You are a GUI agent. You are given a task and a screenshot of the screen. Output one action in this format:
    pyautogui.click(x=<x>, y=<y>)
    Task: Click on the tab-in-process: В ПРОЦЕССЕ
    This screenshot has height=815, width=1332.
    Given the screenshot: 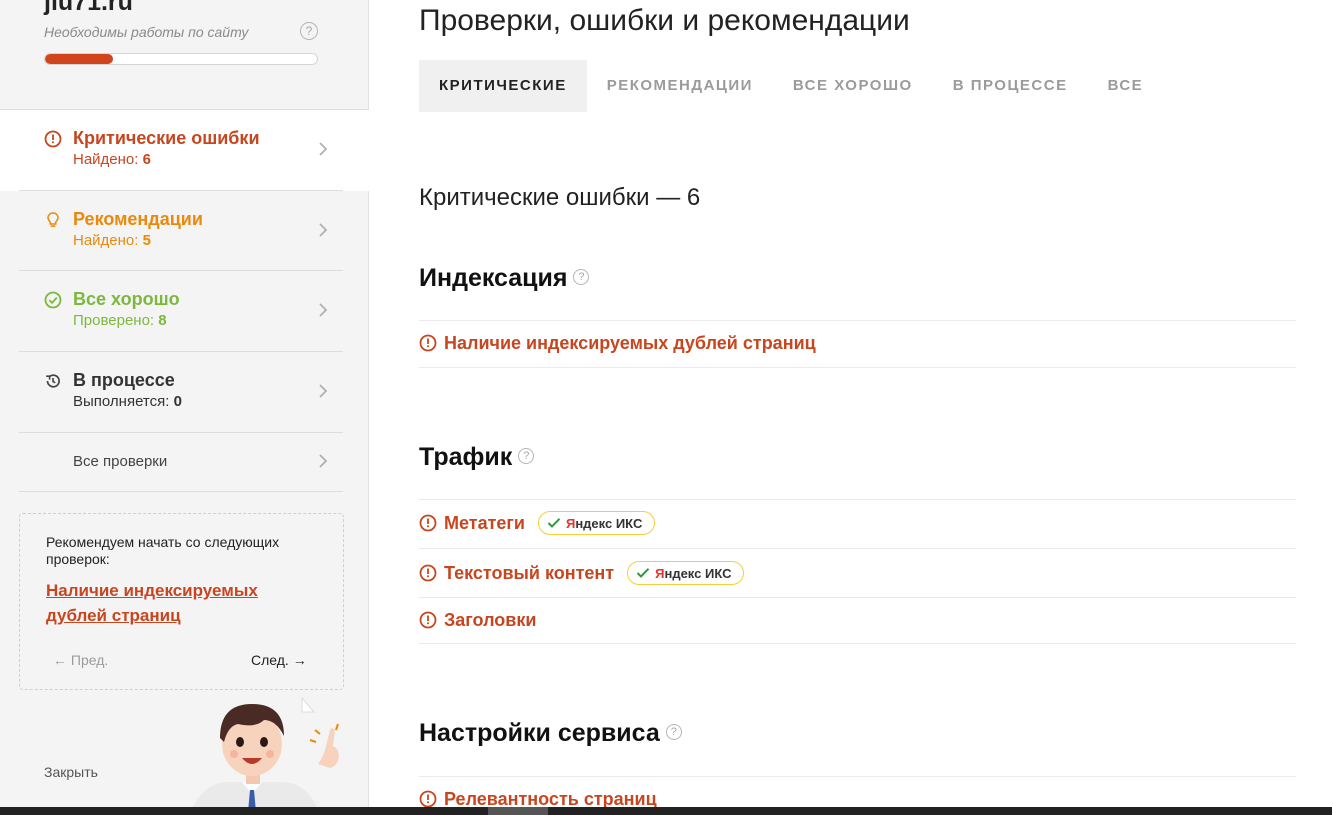 What is the action you would take?
    pyautogui.click(x=1010, y=86)
    